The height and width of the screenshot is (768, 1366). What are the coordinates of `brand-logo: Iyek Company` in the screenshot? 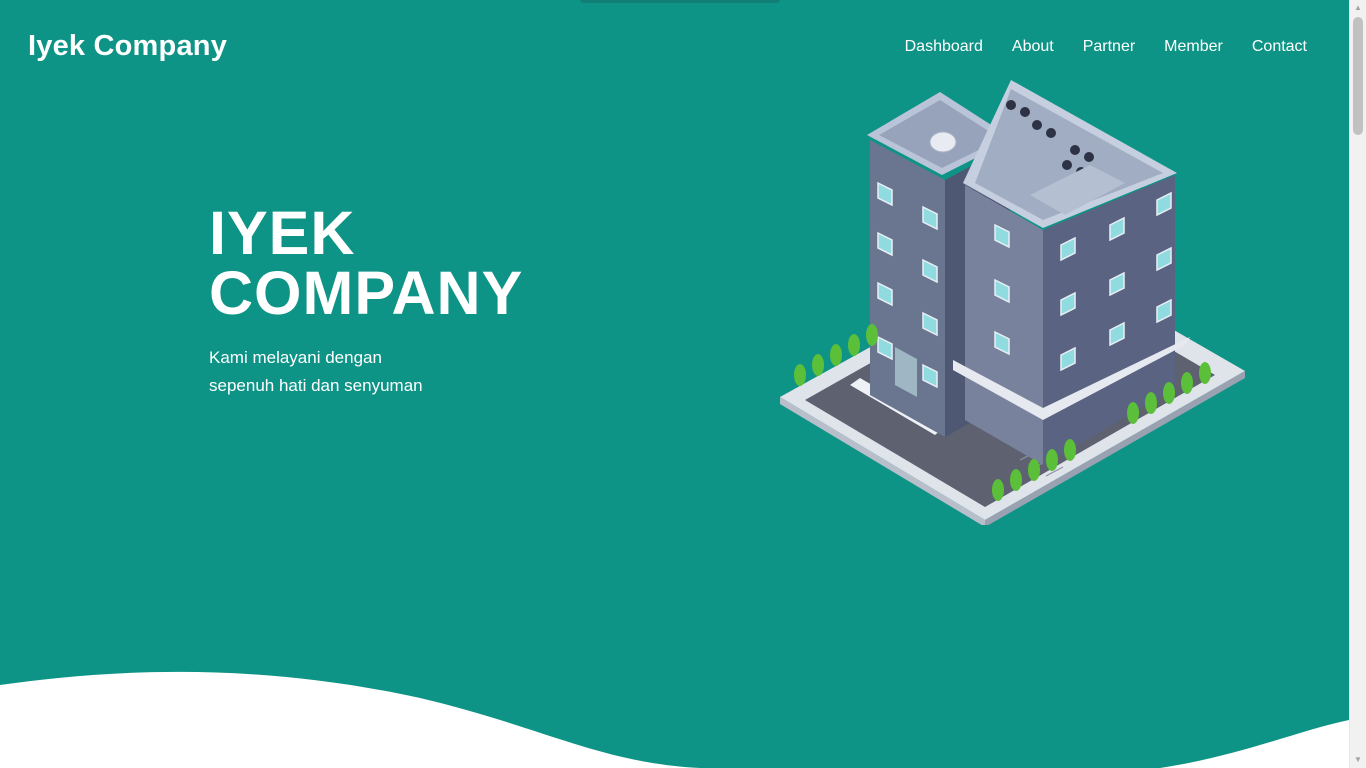 It's located at (127, 46).